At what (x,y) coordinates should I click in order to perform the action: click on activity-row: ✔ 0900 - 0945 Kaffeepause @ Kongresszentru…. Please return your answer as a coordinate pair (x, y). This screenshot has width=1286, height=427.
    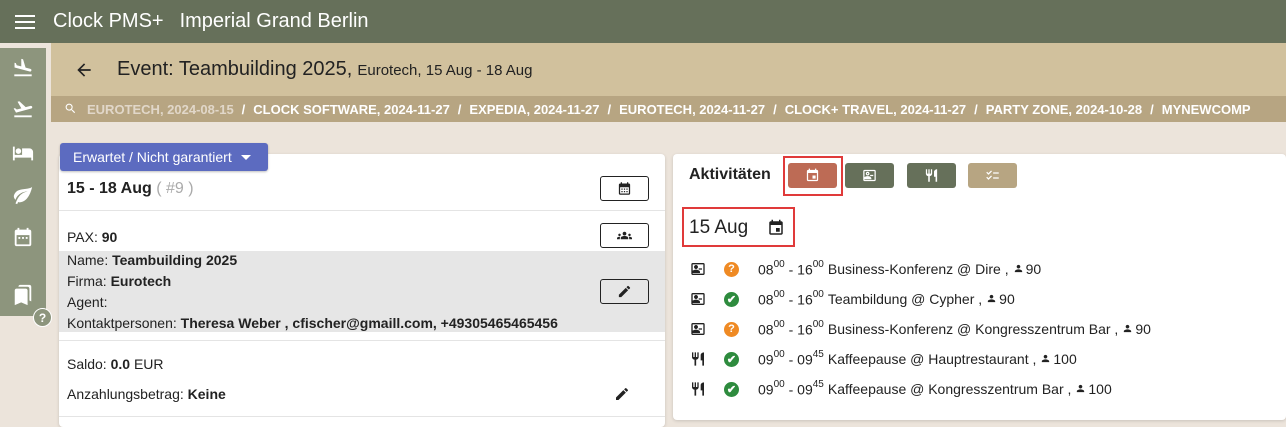
    Looking at the image, I should click on (900, 389).